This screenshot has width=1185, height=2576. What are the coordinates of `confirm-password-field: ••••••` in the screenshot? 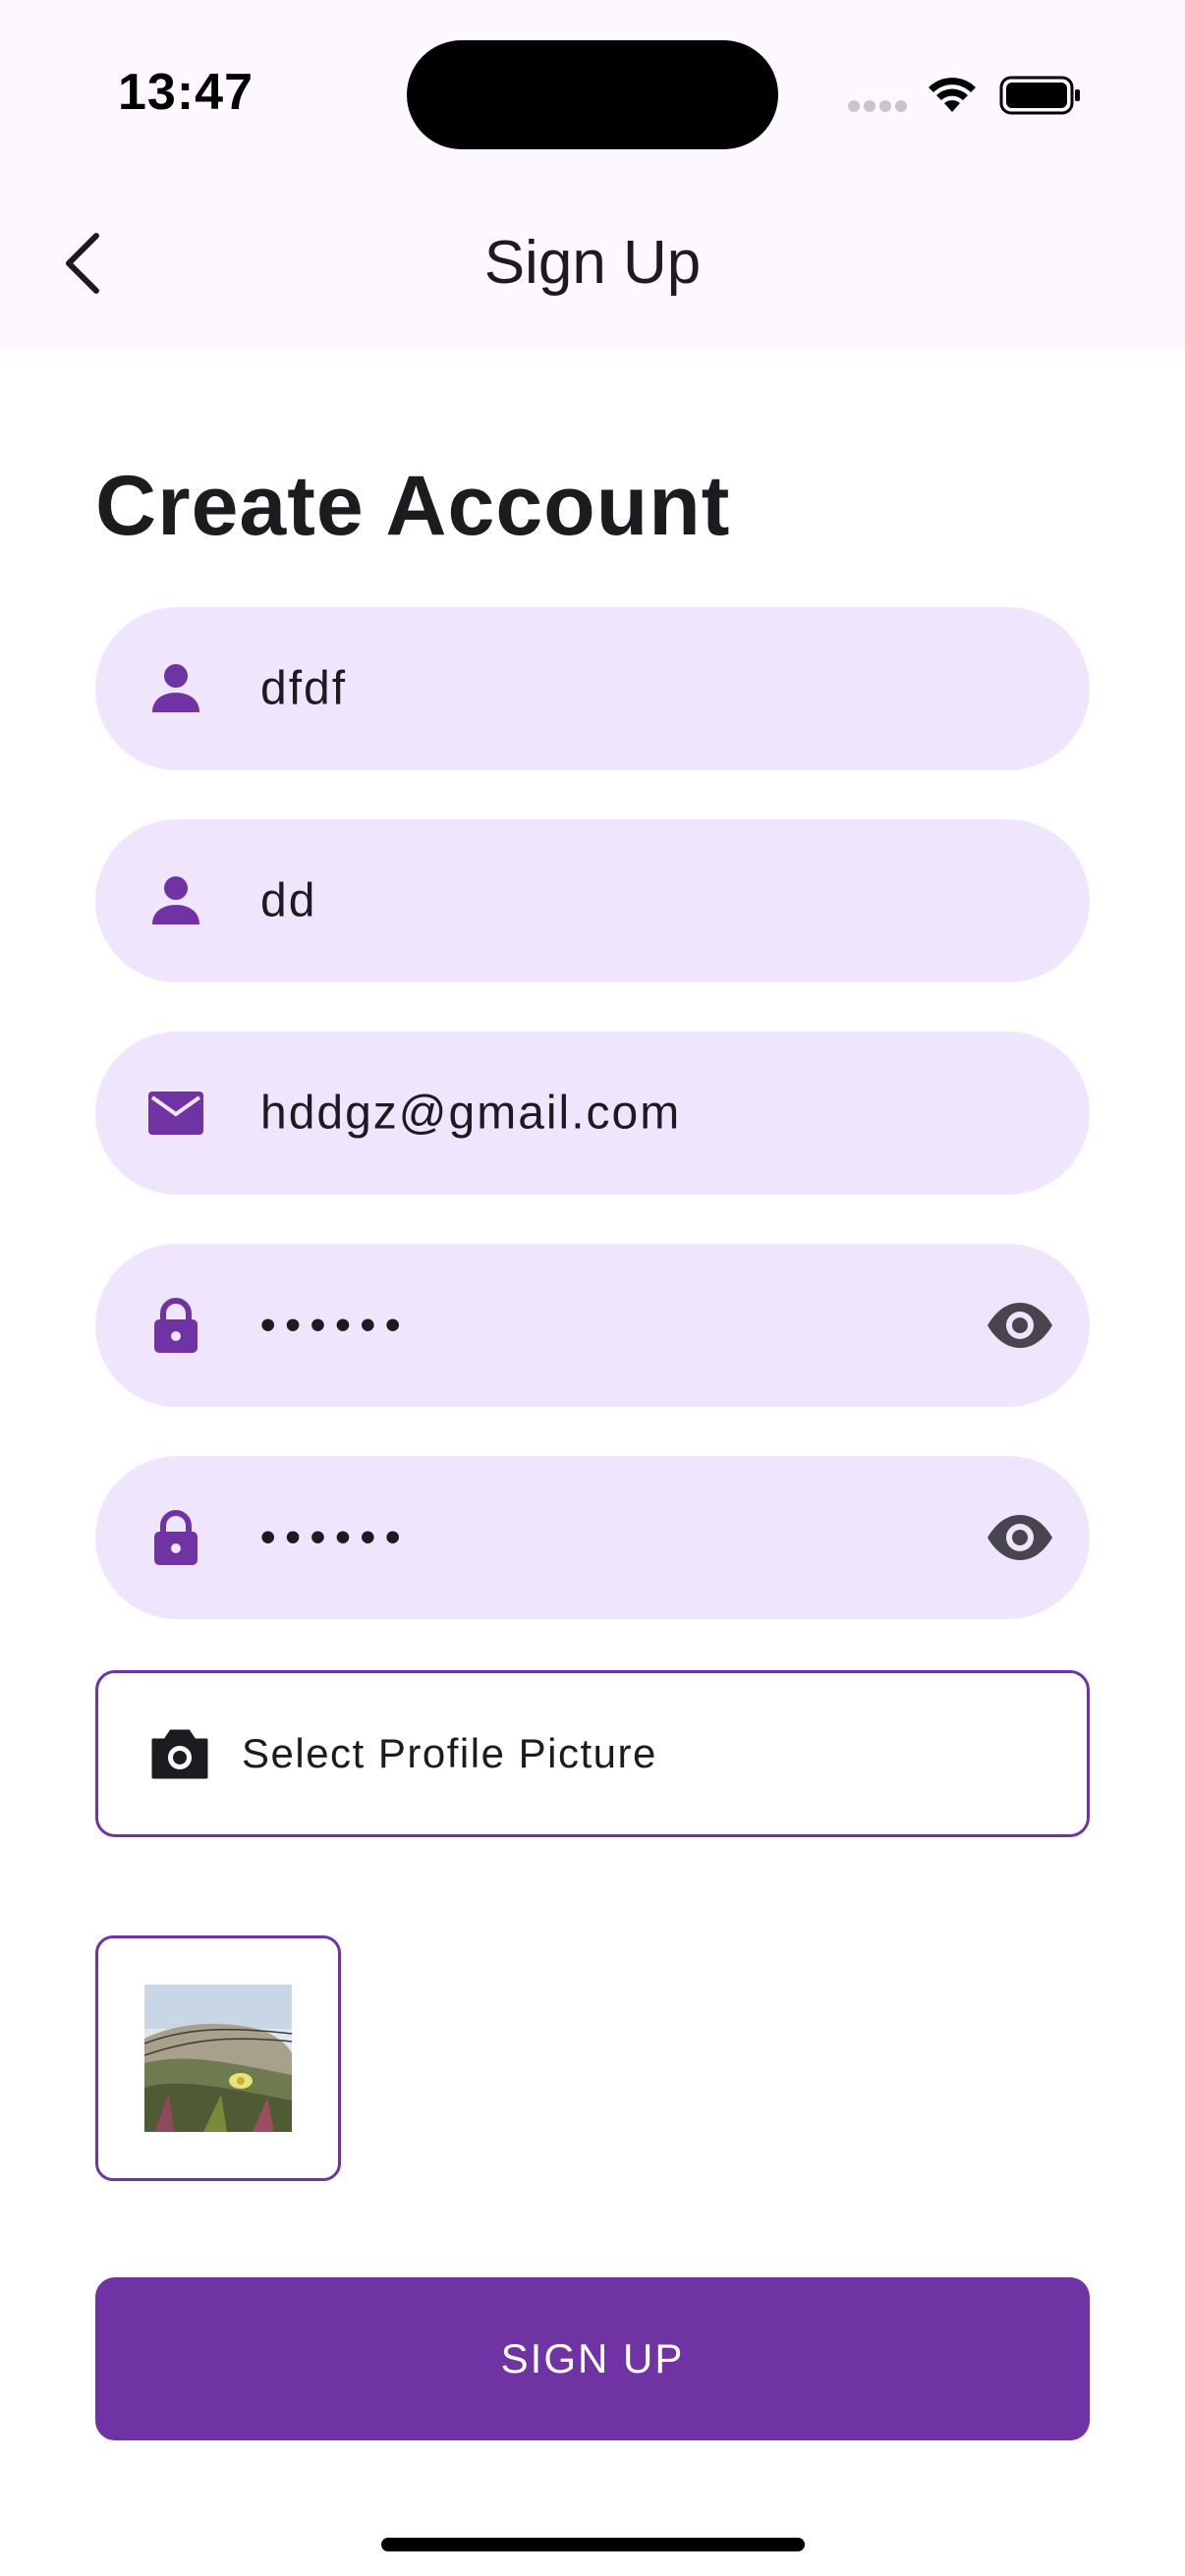 It's located at (592, 1537).